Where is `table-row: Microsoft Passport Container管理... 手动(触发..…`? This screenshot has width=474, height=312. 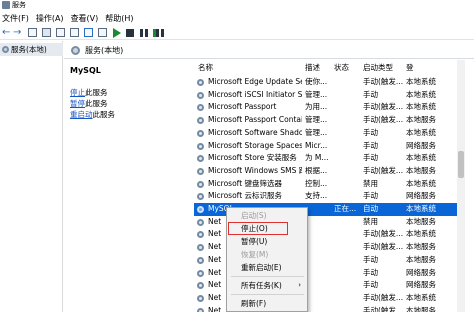
table-row: Microsoft Passport Container管理... 手动(触发..… is located at coordinates (328, 120).